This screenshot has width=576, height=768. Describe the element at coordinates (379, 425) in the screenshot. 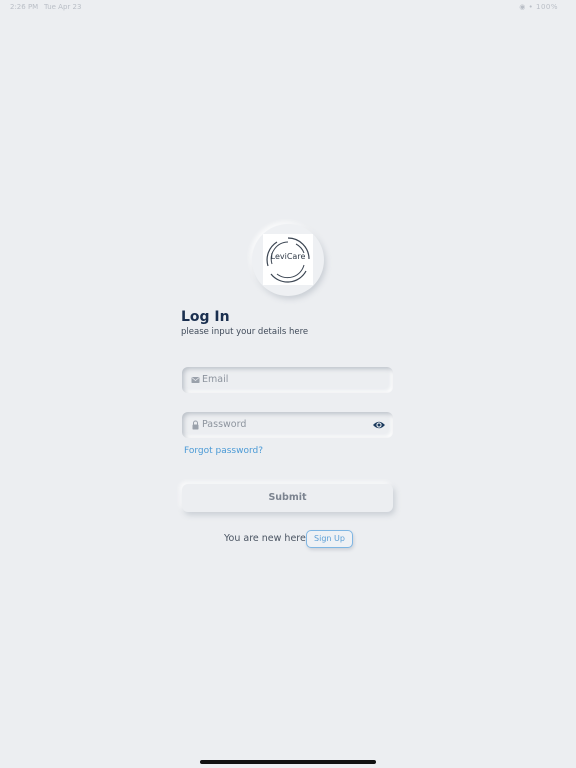

I see `eye-icon` at that location.